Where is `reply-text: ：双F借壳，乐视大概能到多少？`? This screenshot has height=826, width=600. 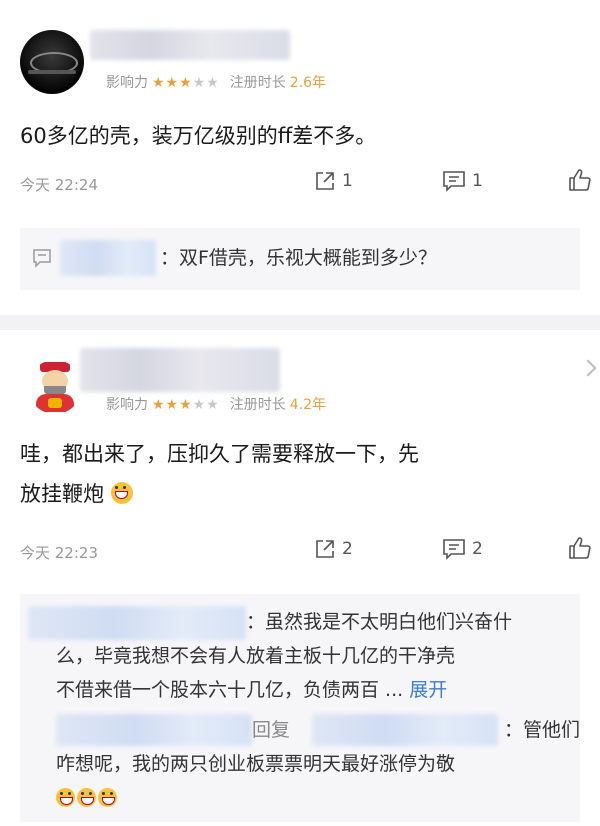 reply-text: ：双F借壳，乐视大概能到多少？ is located at coordinates (298, 258).